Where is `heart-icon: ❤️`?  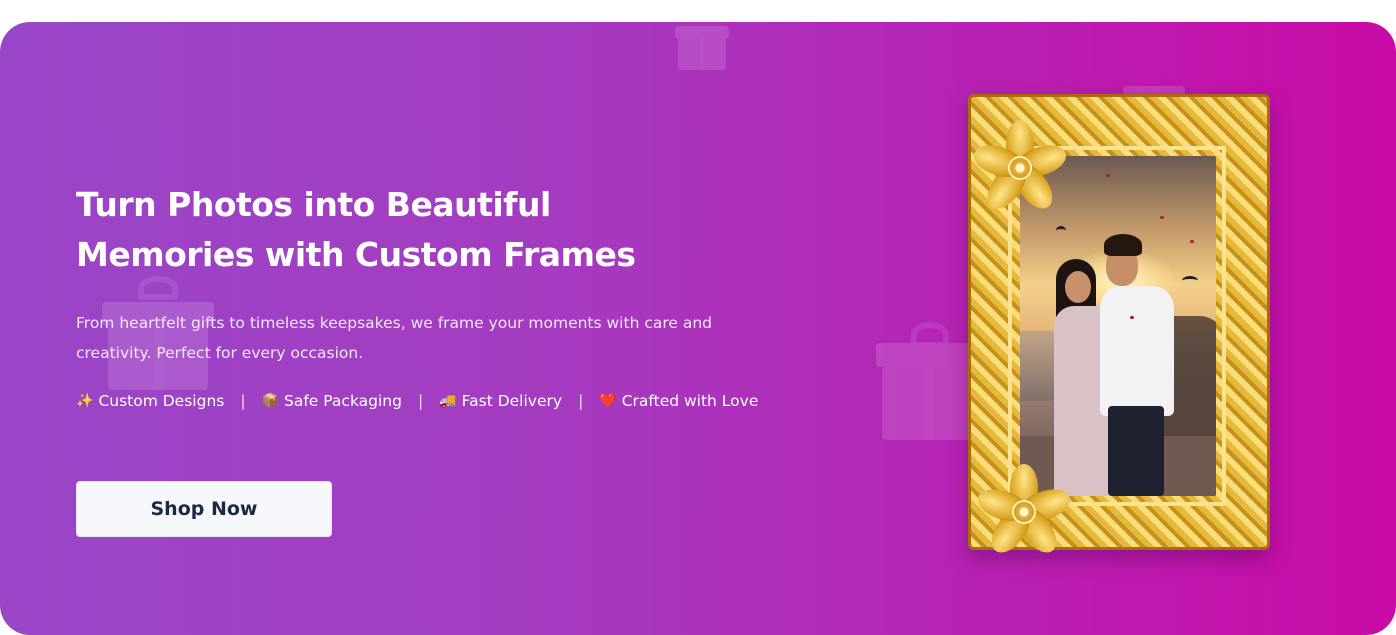
heart-icon: ❤️ is located at coordinates (608, 401).